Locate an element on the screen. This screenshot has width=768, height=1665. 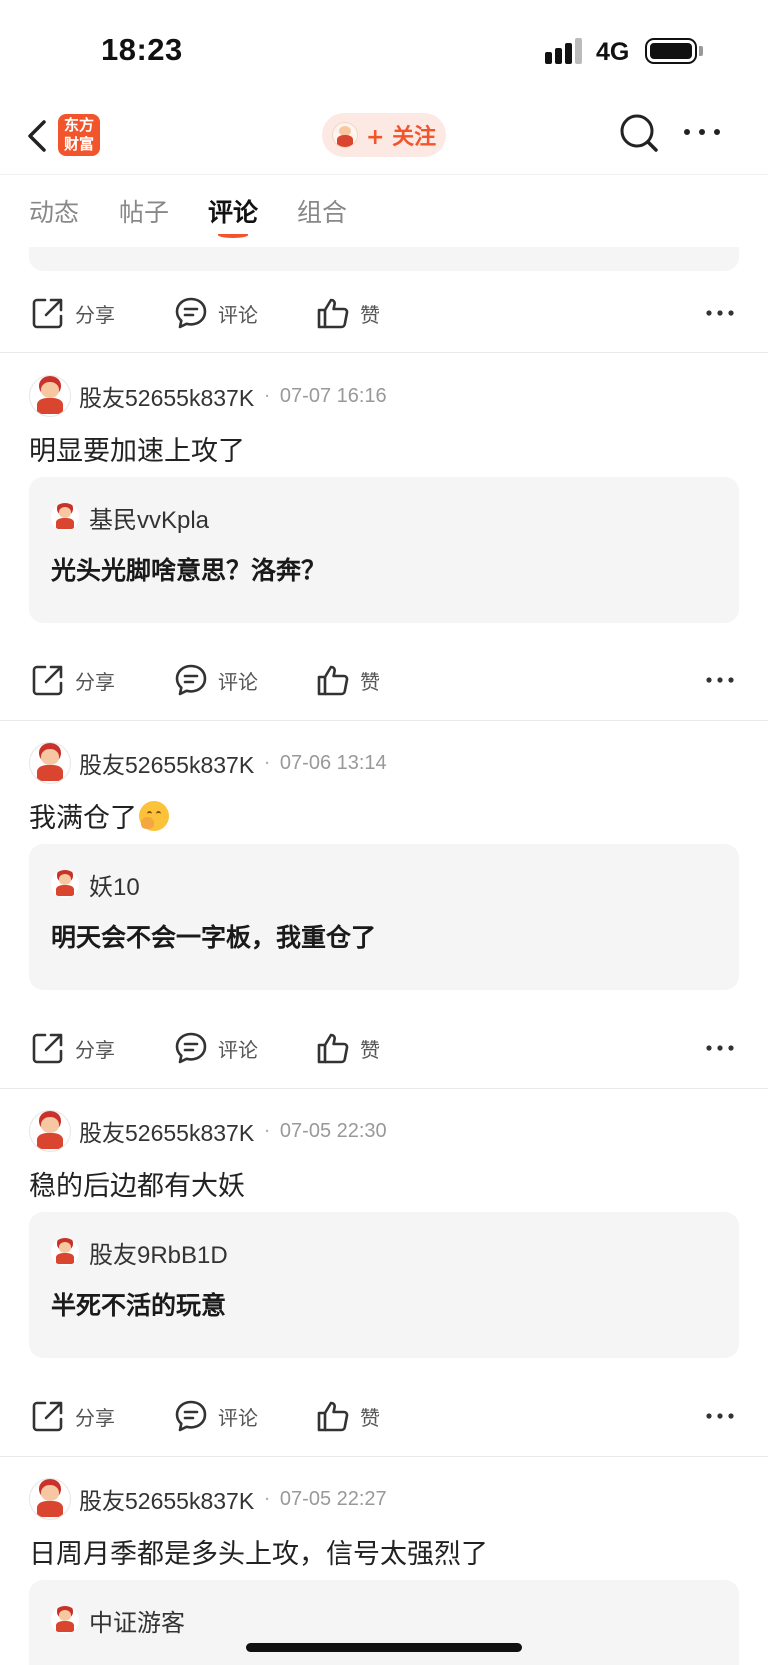
comment-time: 07-06 13:14 is located at coordinates (333, 762).